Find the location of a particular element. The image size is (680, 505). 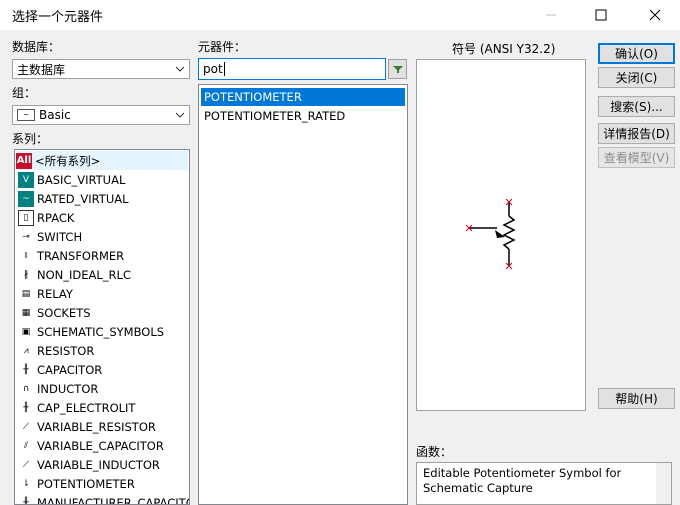

component-label: 元器件： is located at coordinates (222, 47).